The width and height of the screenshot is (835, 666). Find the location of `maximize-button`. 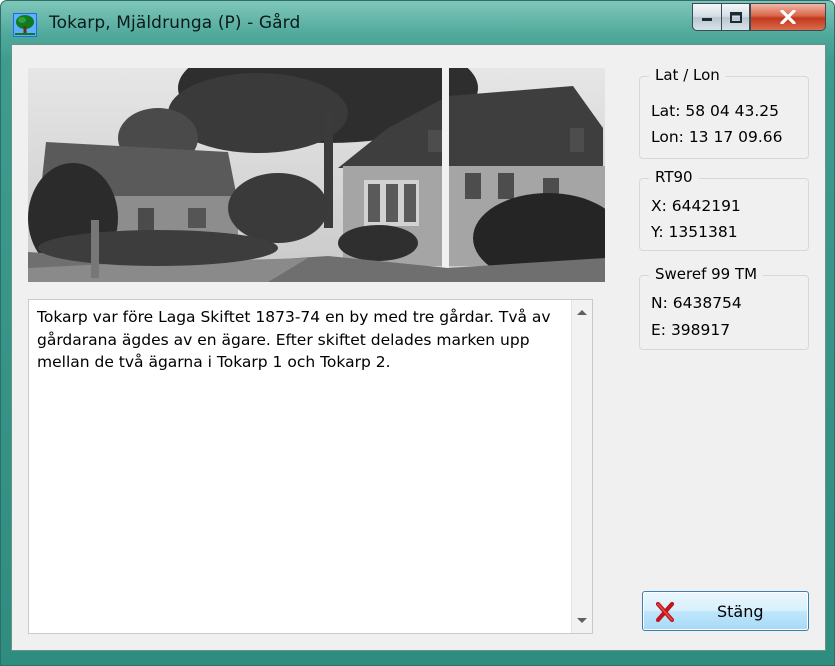

maximize-button is located at coordinates (735, 17).